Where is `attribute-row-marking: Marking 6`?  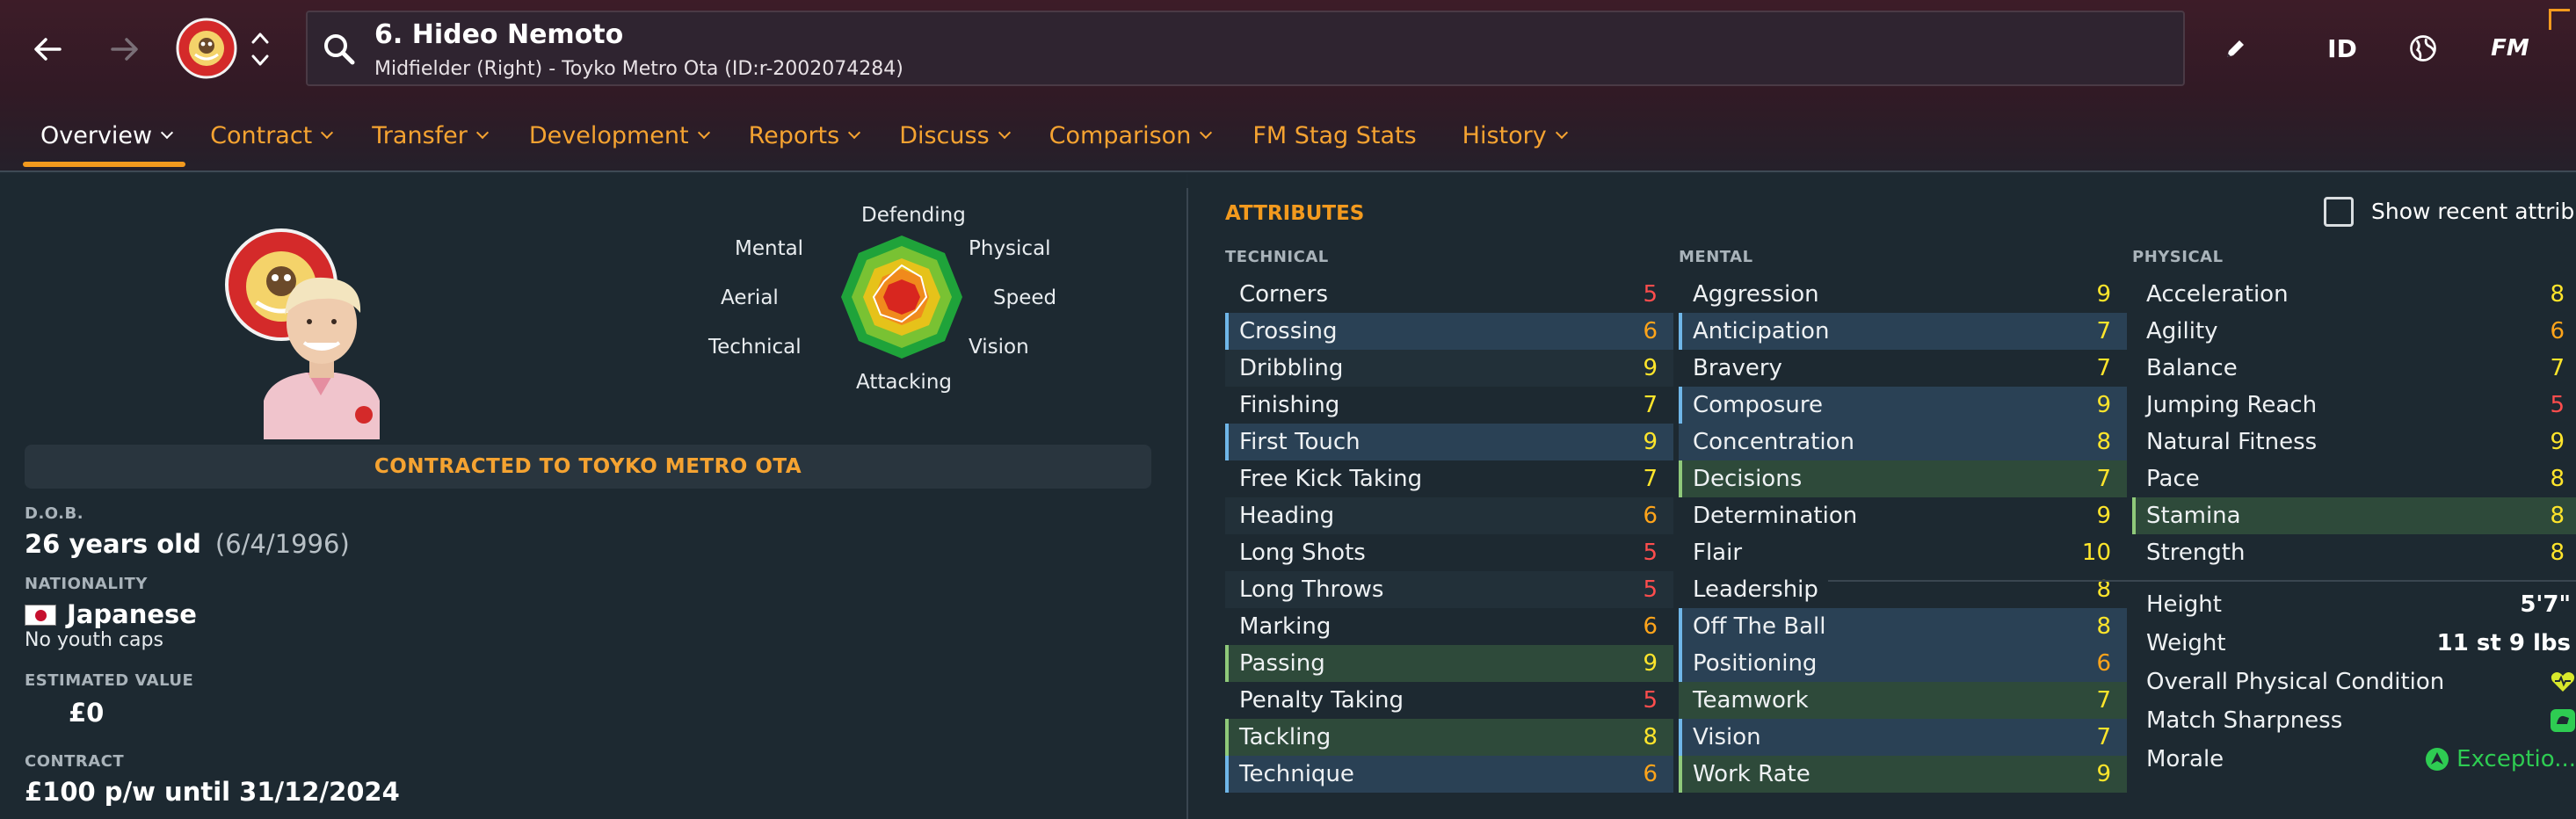
attribute-row-marking: Marking 6 is located at coordinates (1449, 626).